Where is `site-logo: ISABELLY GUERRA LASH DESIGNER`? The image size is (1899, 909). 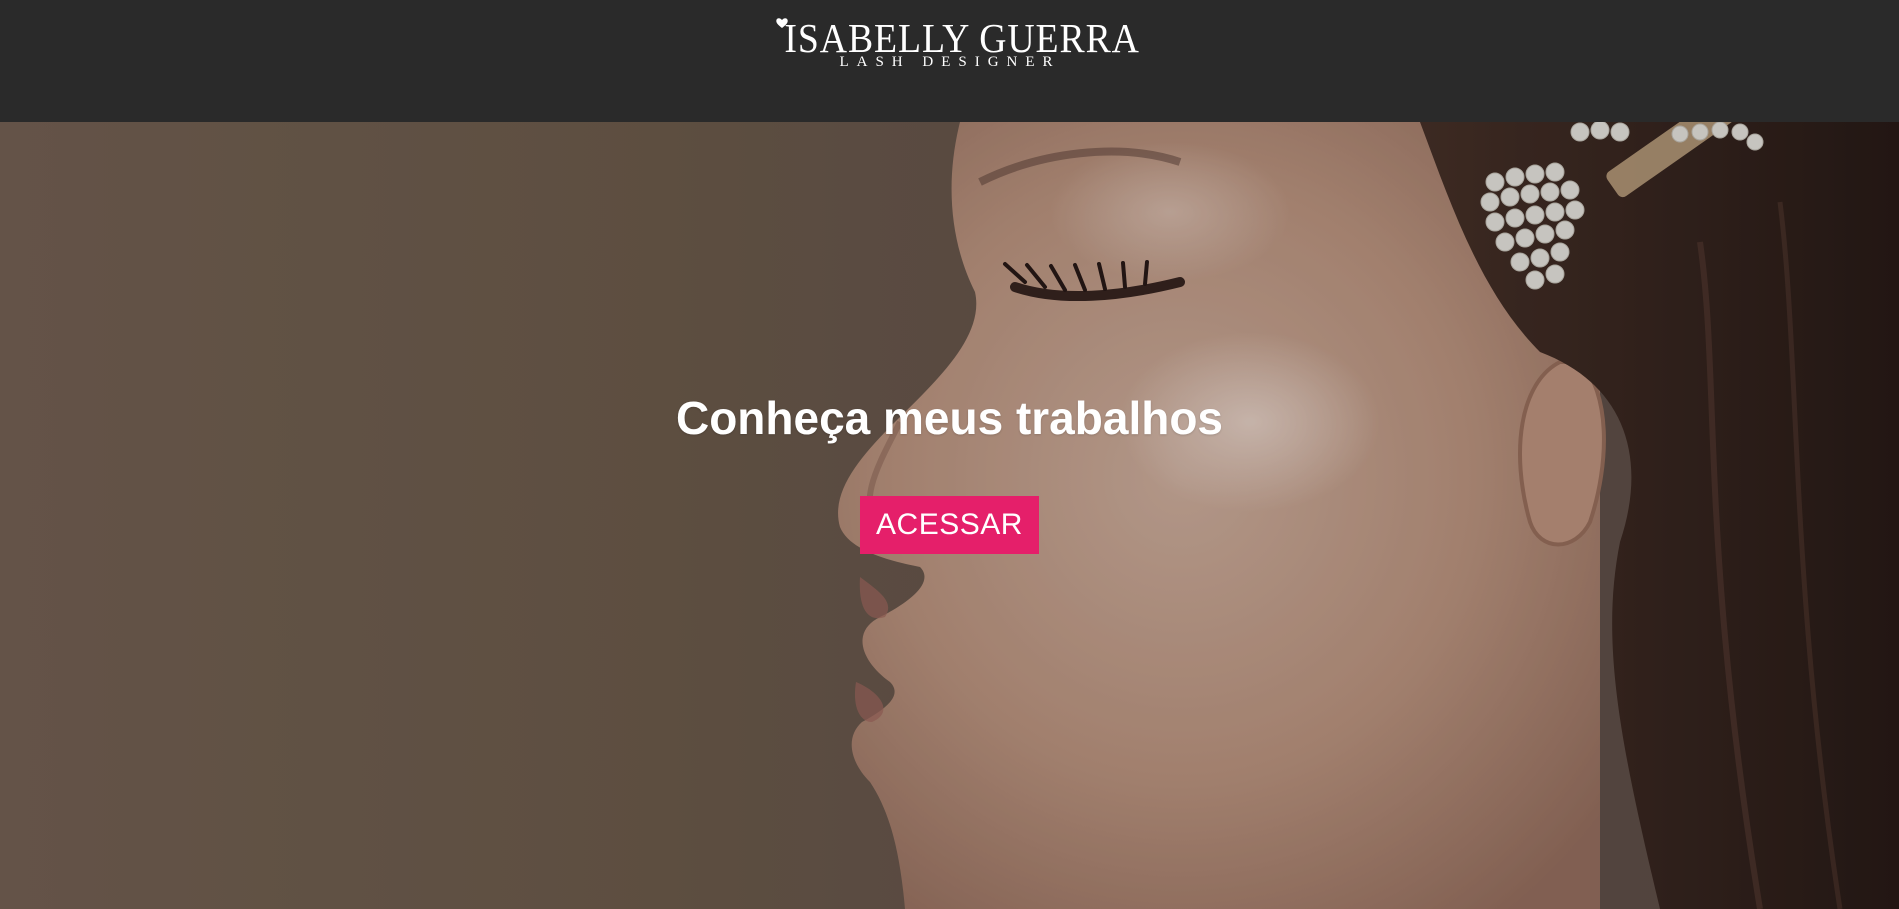 site-logo: ISABELLY GUERRA LASH DESIGNER is located at coordinates (955, 50).